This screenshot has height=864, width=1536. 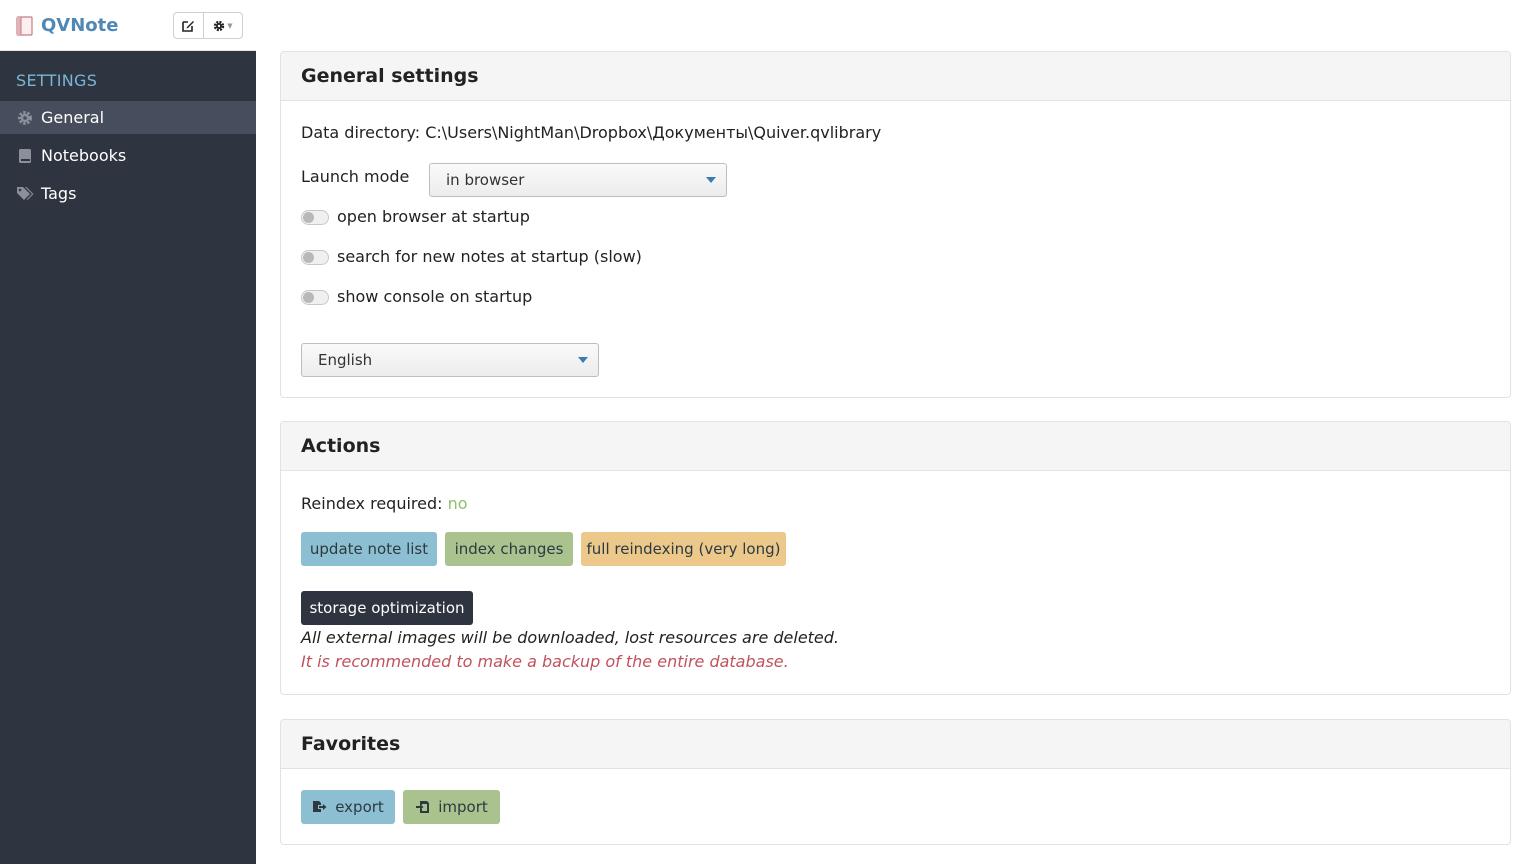 What do you see at coordinates (485, 180) in the screenshot?
I see `launch-mode-value: in browser` at bounding box center [485, 180].